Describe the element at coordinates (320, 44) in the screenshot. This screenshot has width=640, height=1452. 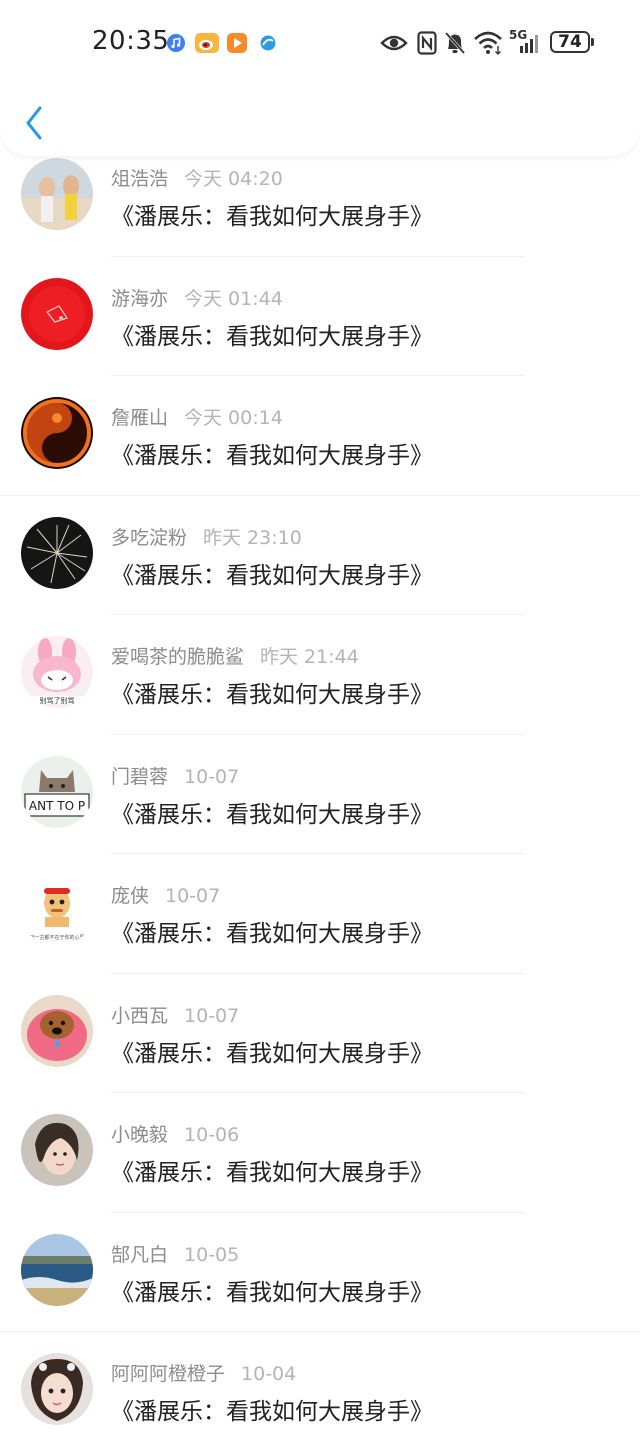
I see `status-bar: 20:35 5G 74` at that location.